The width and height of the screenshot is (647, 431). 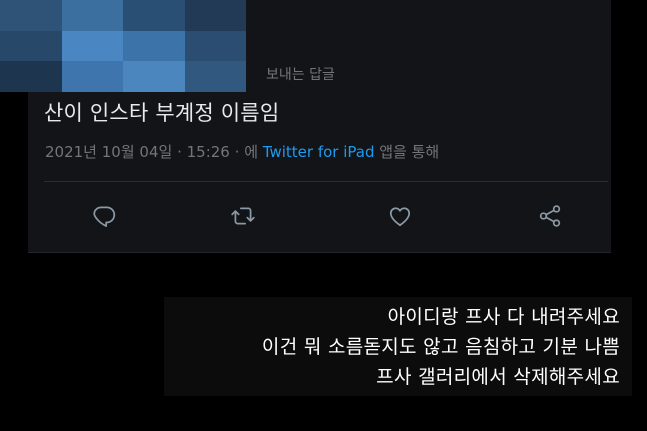 I want to click on reply-icon, so click(x=104, y=216).